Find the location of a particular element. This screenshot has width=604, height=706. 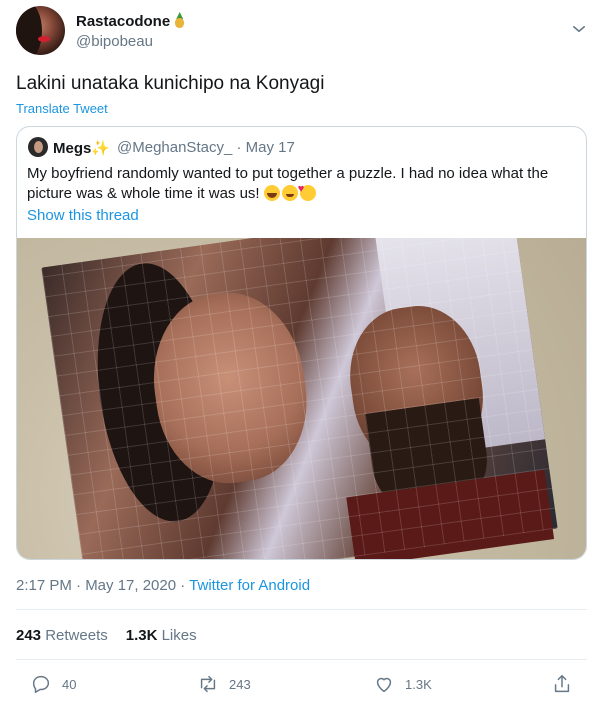

like-button: 1.3K is located at coordinates (402, 684).